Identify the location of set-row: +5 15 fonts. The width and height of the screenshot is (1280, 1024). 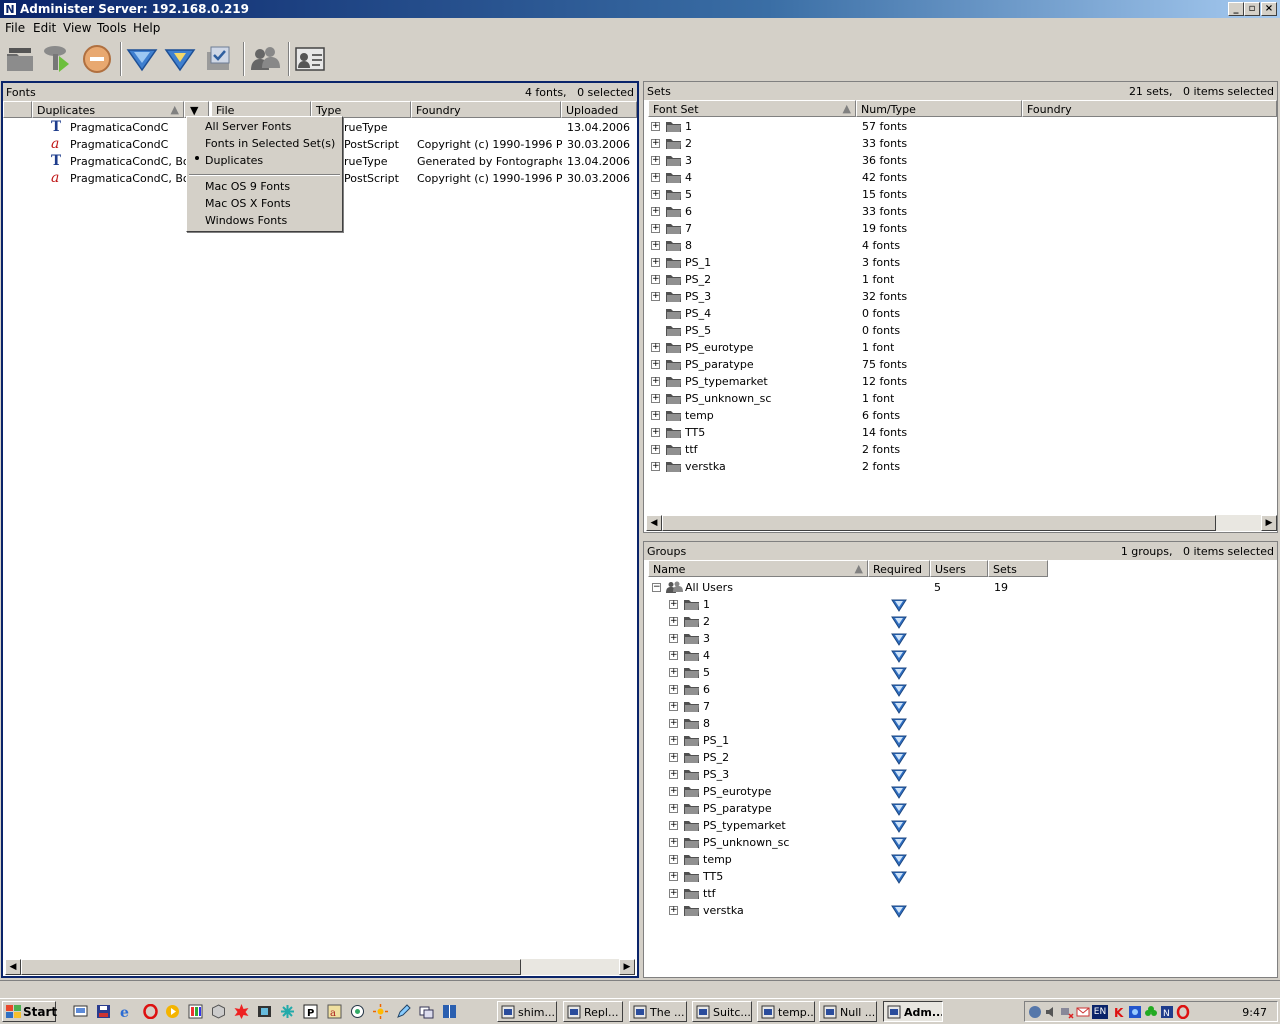
(959, 194).